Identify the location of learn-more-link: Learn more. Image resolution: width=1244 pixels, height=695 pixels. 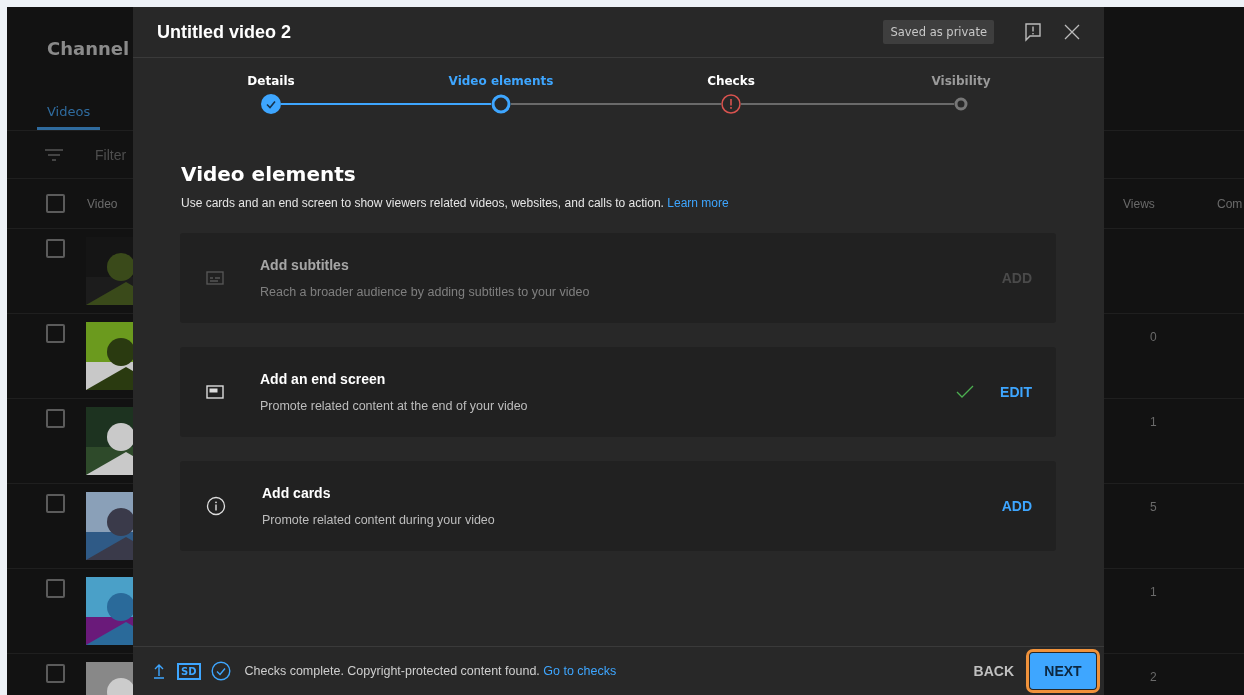
(698, 203).